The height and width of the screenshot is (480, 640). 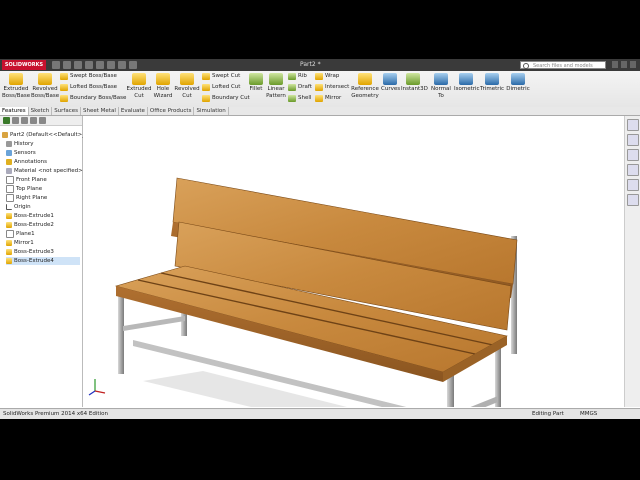 I want to click on solidworks-logo: SOLIDWORKS, so click(x=24, y=65).